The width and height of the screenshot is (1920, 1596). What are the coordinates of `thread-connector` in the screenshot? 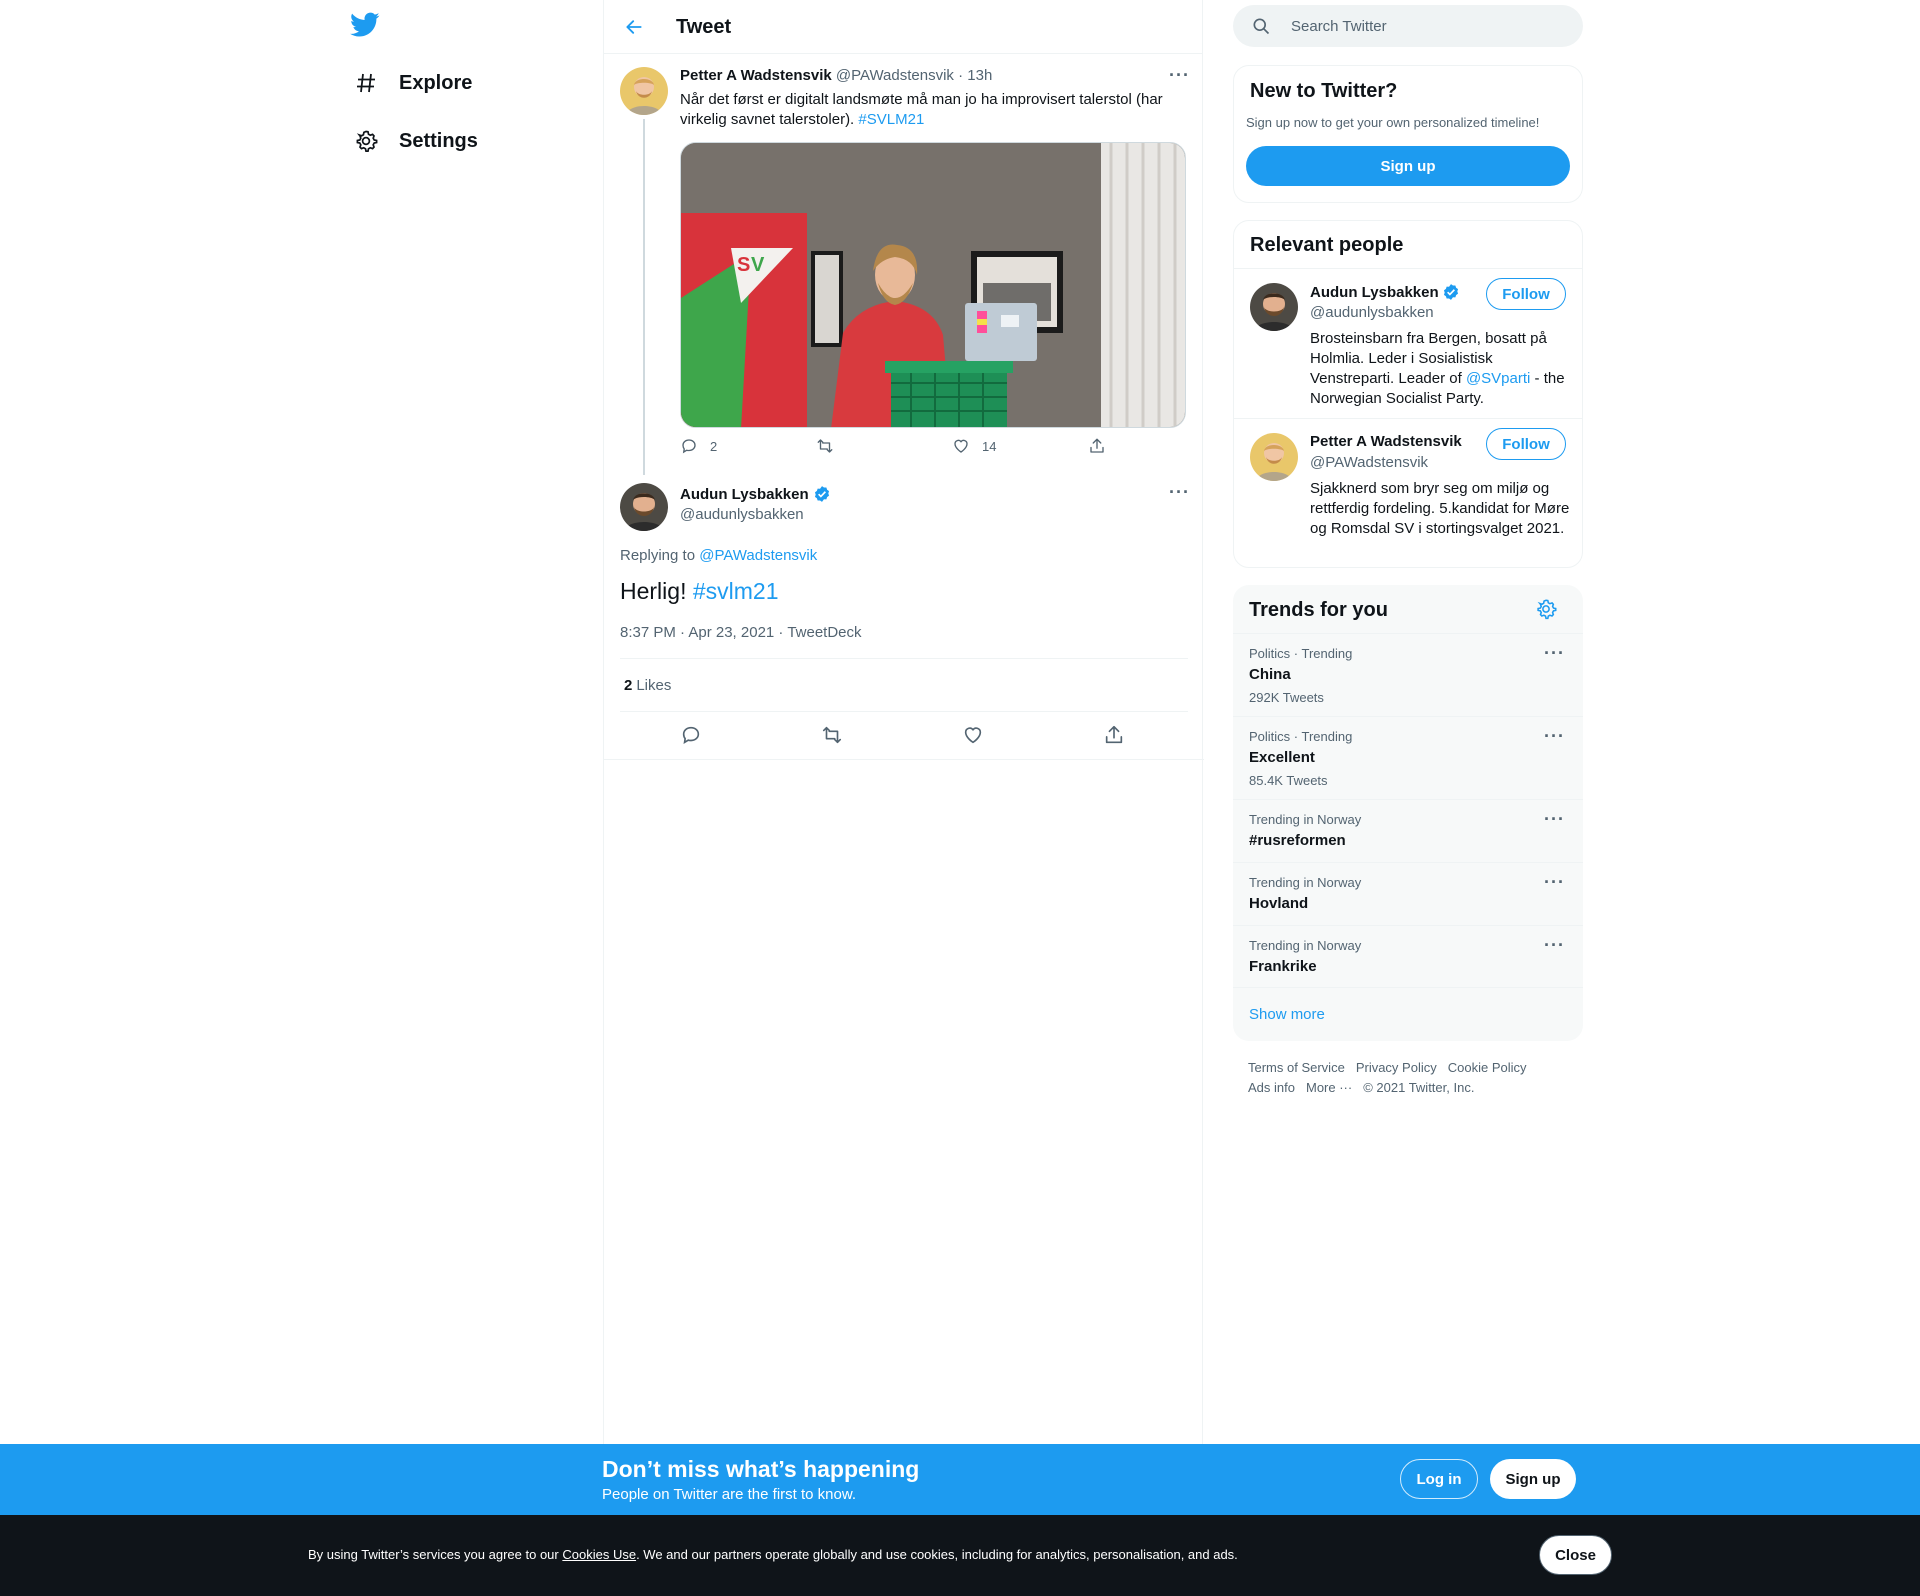 It's located at (644, 297).